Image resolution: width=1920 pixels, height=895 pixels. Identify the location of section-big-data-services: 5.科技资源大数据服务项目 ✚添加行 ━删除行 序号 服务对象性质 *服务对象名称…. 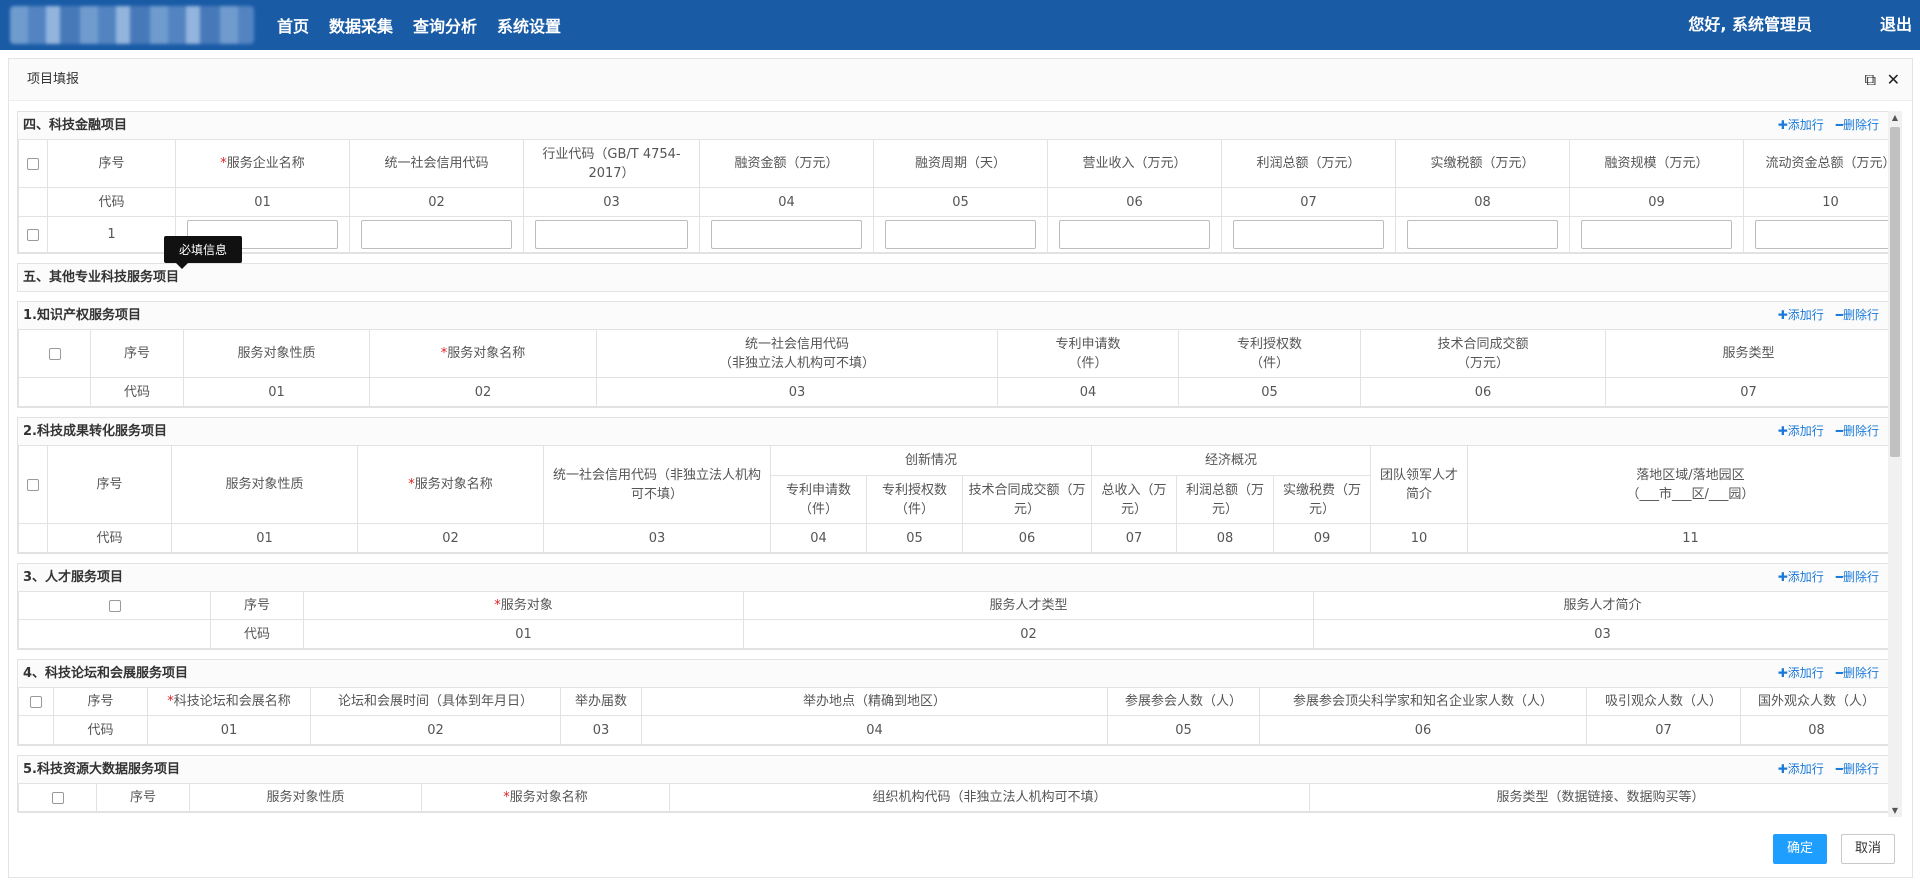
(953, 784).